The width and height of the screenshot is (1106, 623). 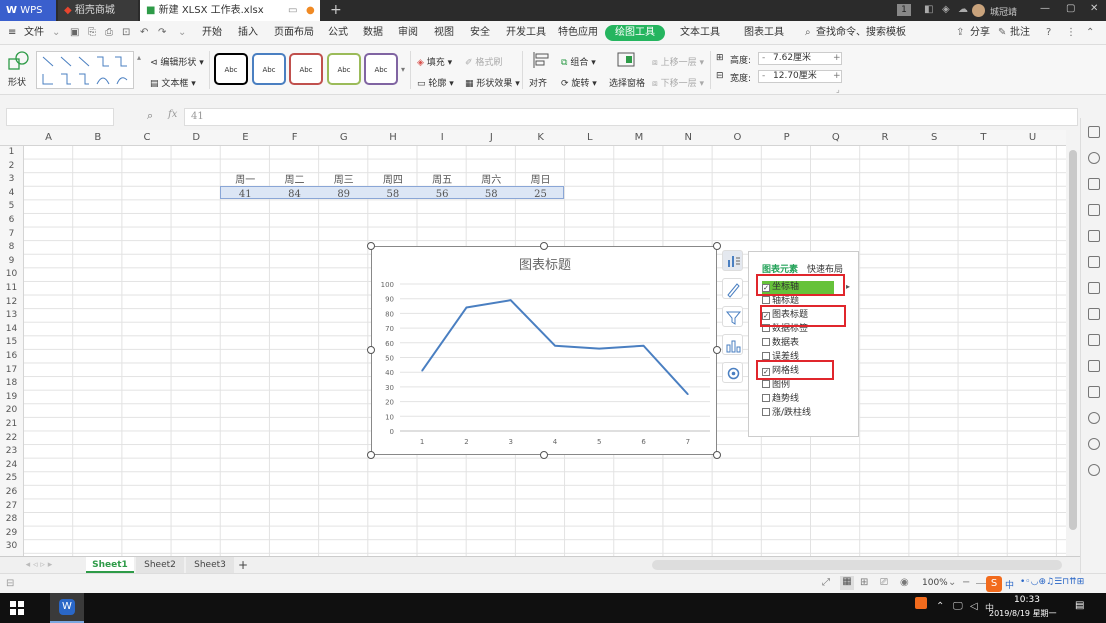 I want to click on zoom-chevron-icon: ⌄, so click(x=952, y=582).